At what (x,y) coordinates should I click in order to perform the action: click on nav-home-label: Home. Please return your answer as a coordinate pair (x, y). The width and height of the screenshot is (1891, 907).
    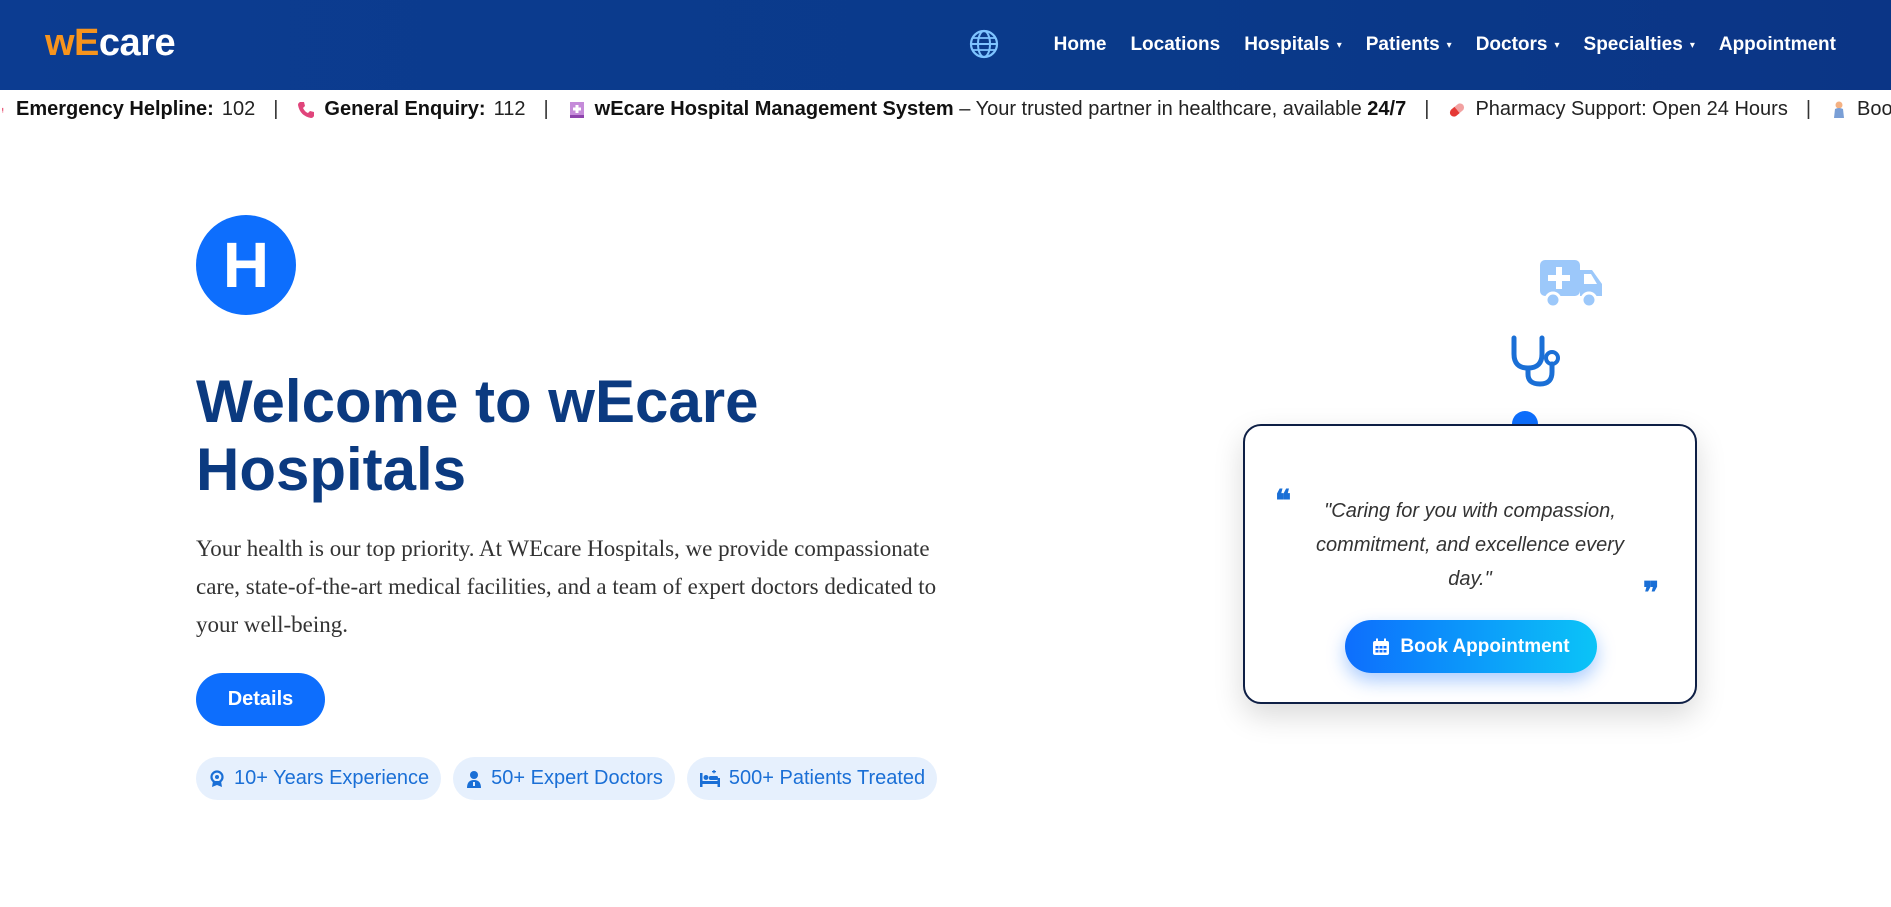
    Looking at the image, I should click on (1080, 44).